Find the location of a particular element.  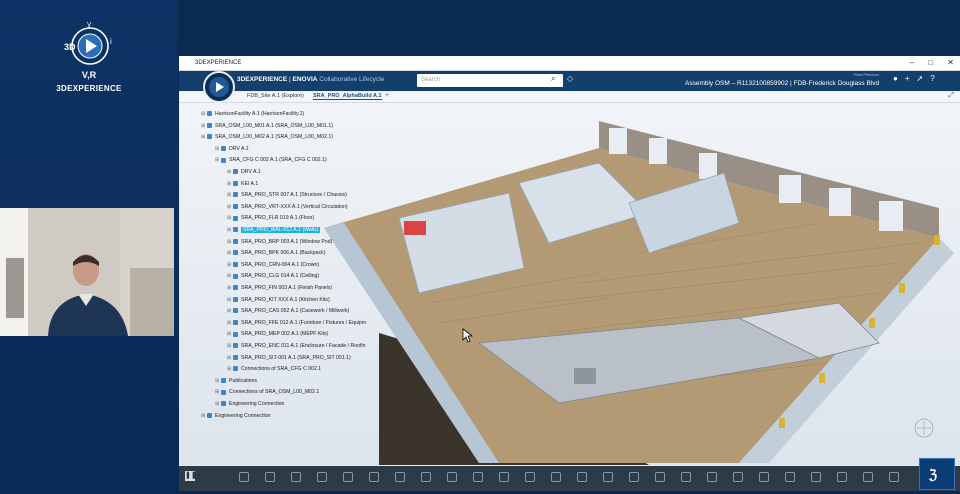

tree-node-label: Connections of SRA_CFG C 002.1 is located at coordinates (281, 369).